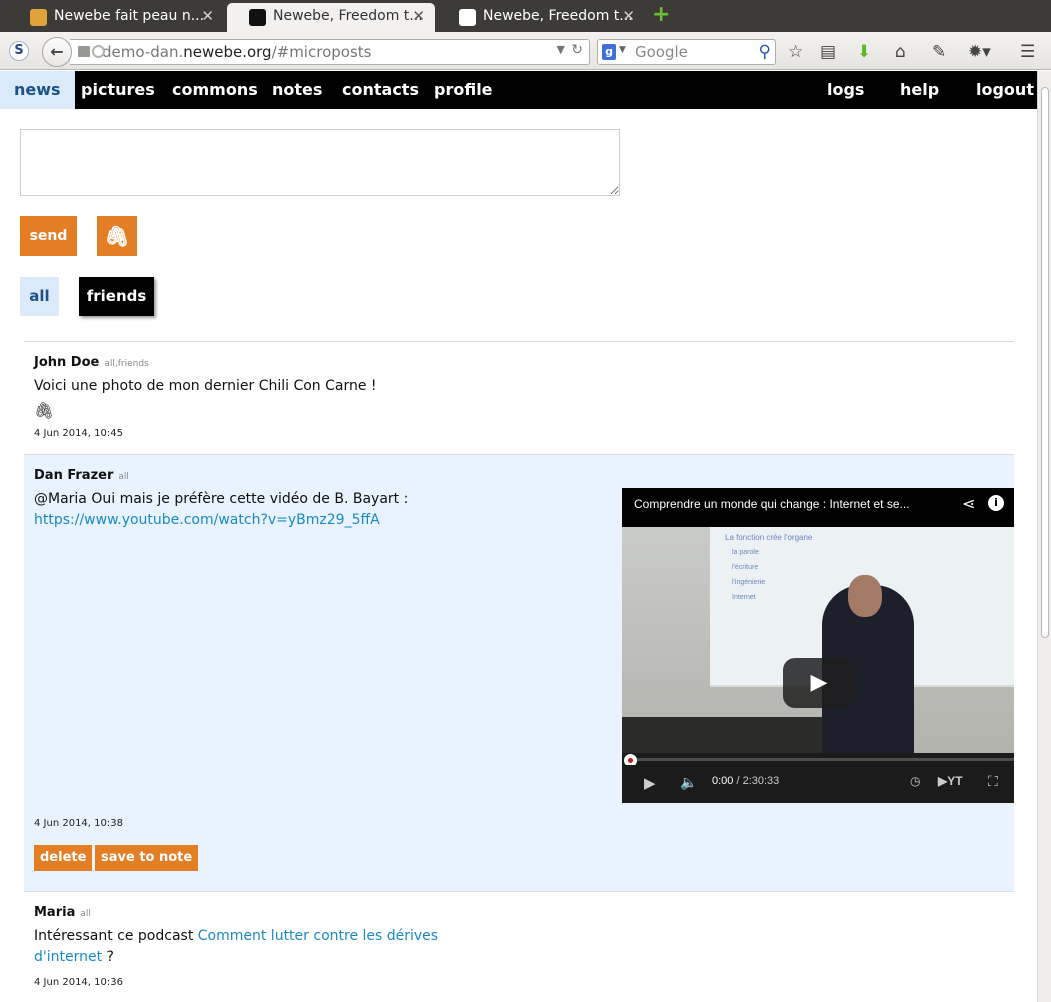 Image resolution: width=1051 pixels, height=1002 pixels. I want to click on slide-bullet: l'écriture, so click(745, 567).